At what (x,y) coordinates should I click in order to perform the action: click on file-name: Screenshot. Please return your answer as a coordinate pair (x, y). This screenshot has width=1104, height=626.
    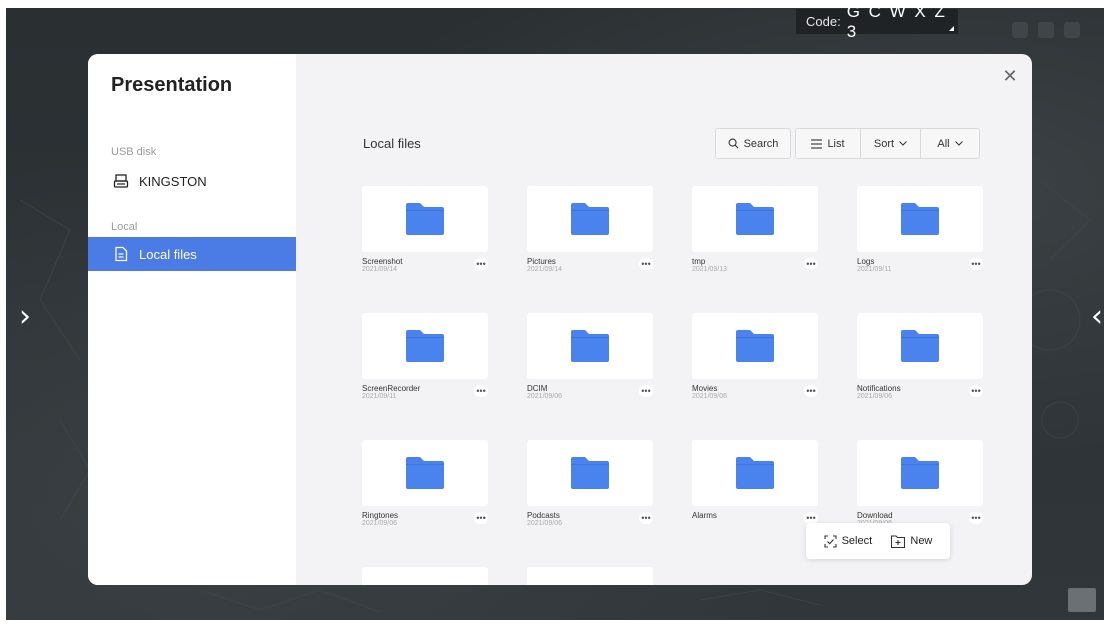
    Looking at the image, I should click on (382, 261).